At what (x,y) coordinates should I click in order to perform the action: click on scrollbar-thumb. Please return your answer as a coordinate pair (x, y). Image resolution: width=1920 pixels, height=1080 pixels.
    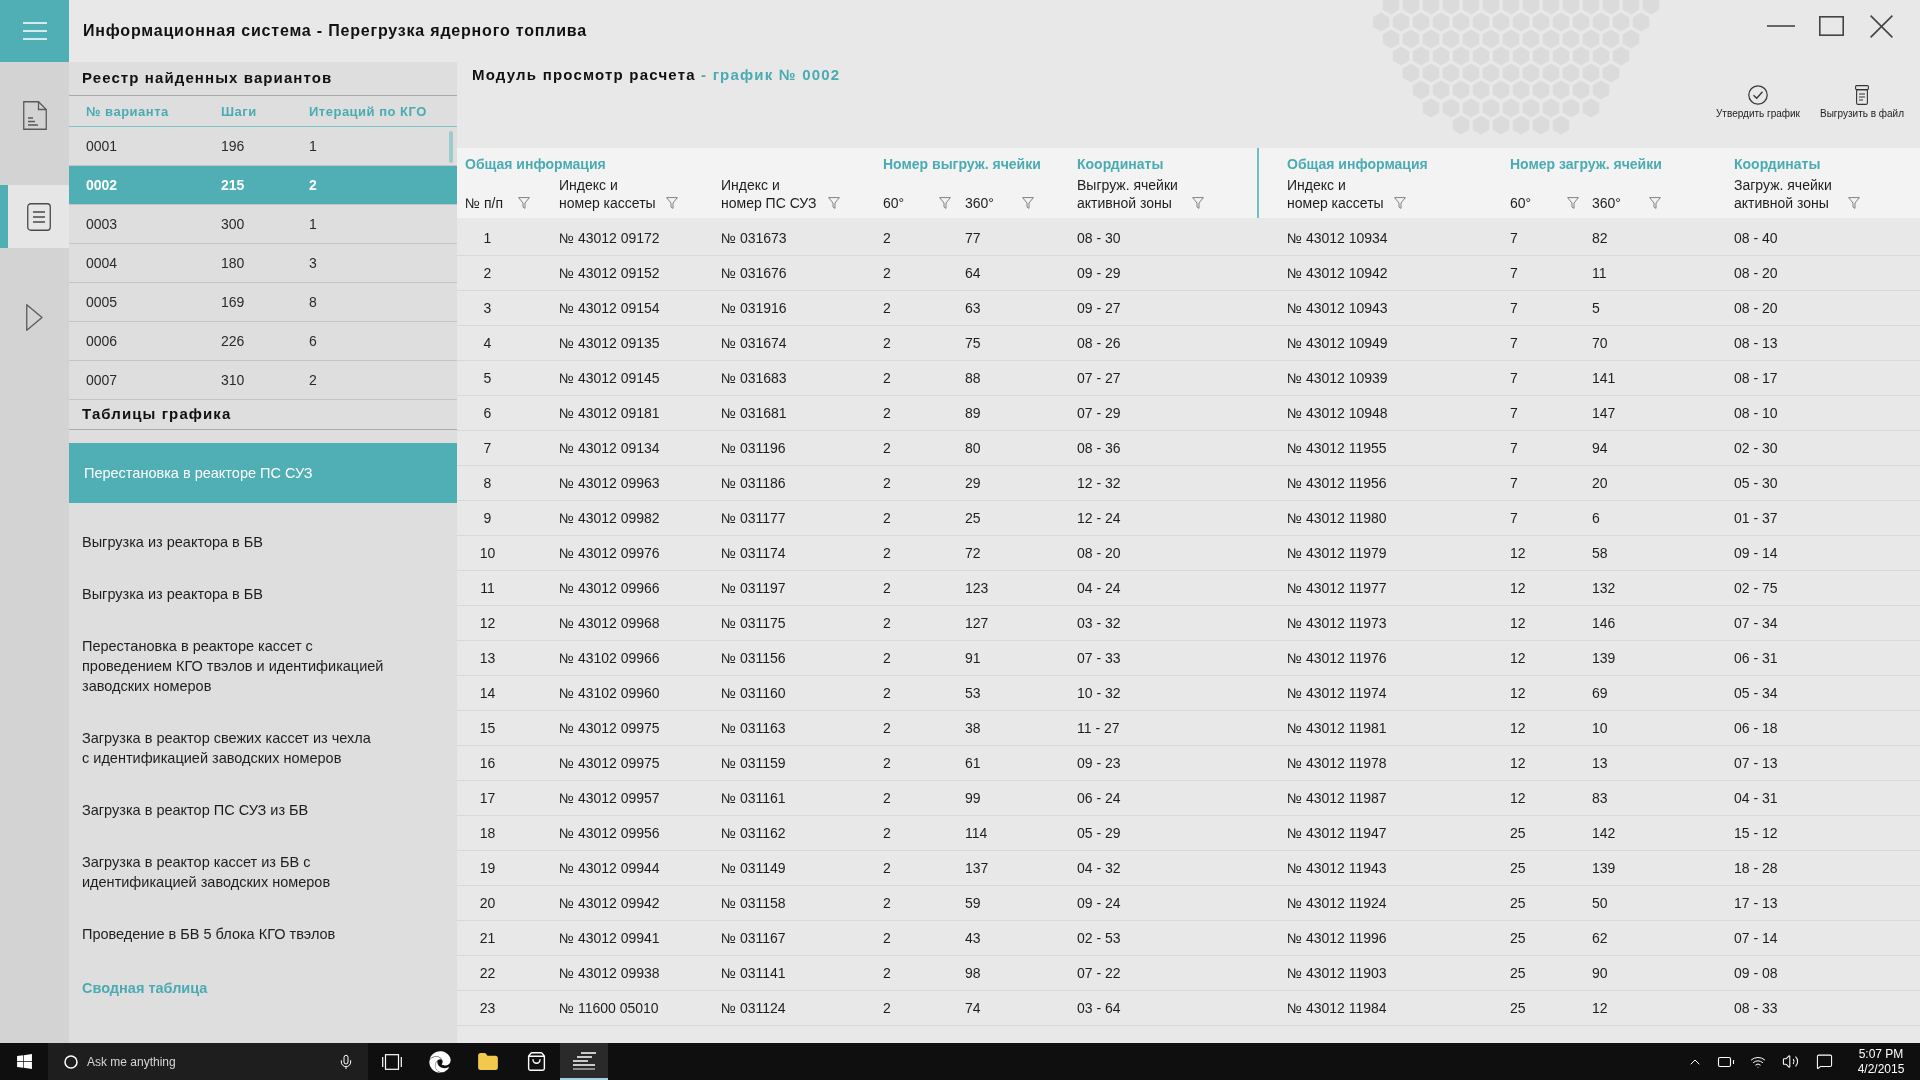
    Looking at the image, I should click on (451, 147).